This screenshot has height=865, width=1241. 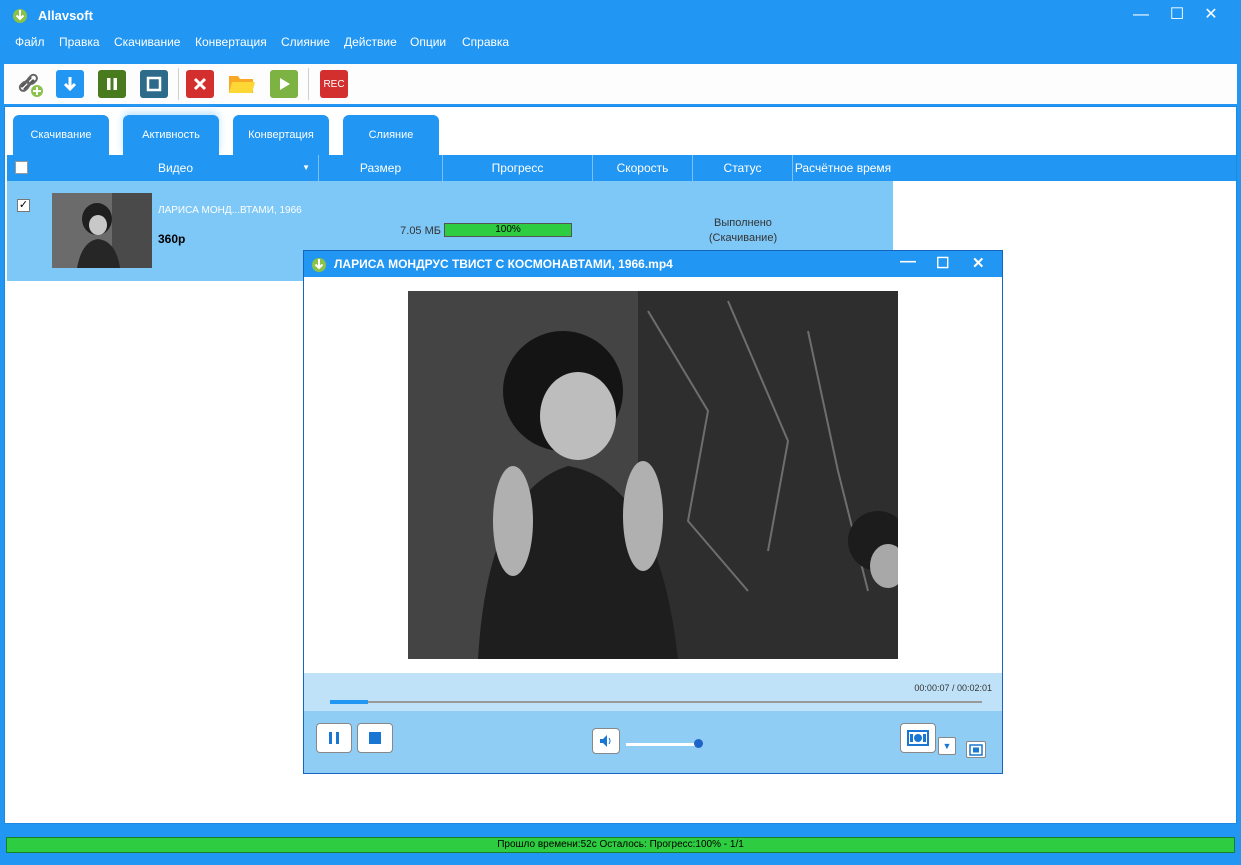 I want to click on sort-arrow-icon: ▼, so click(x=306, y=167).